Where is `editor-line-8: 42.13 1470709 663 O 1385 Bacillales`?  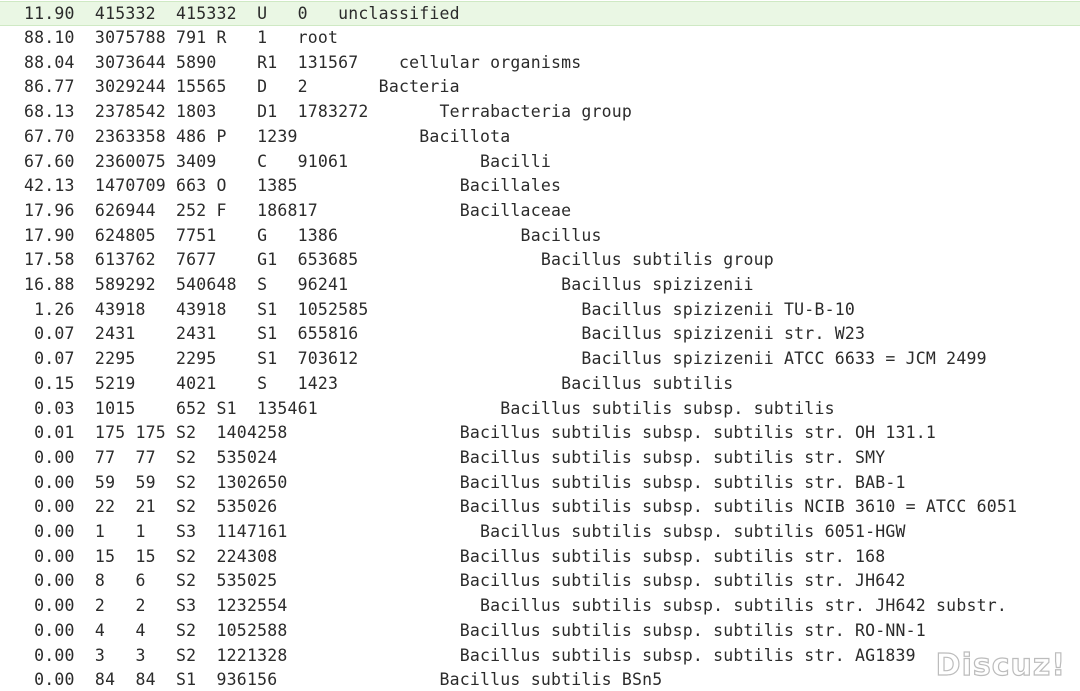 editor-line-8: 42.13 1470709 663 O 1385 Bacillales is located at coordinates (540, 186).